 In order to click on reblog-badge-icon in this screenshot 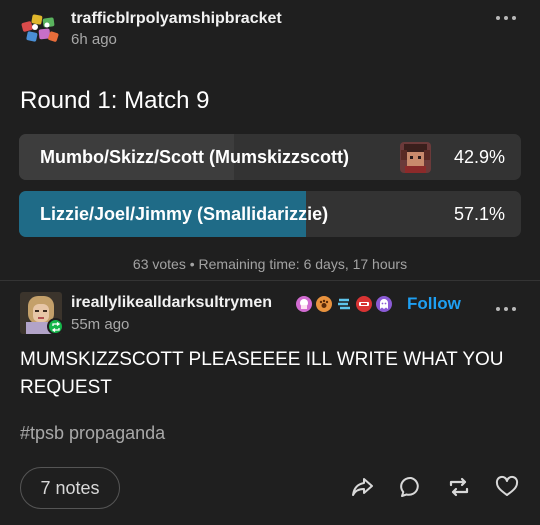, I will do `click(55, 326)`.